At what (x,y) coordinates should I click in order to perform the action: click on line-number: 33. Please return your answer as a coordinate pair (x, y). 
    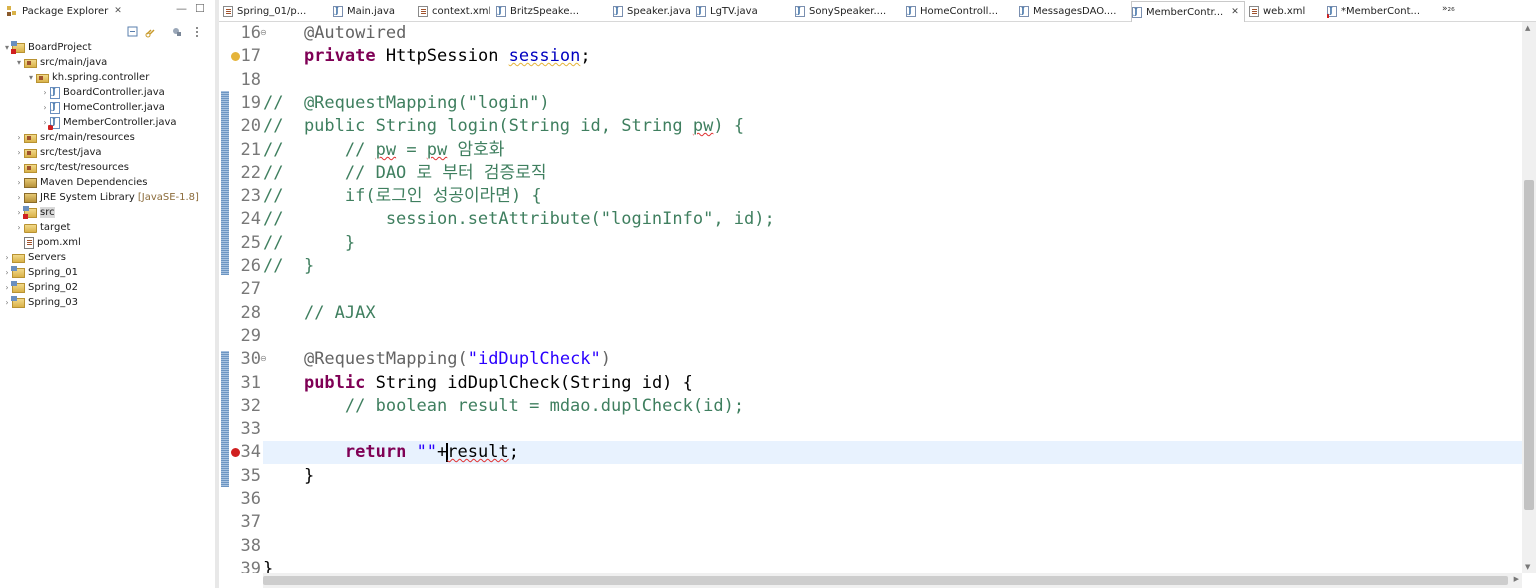
    Looking at the image, I should click on (250, 429).